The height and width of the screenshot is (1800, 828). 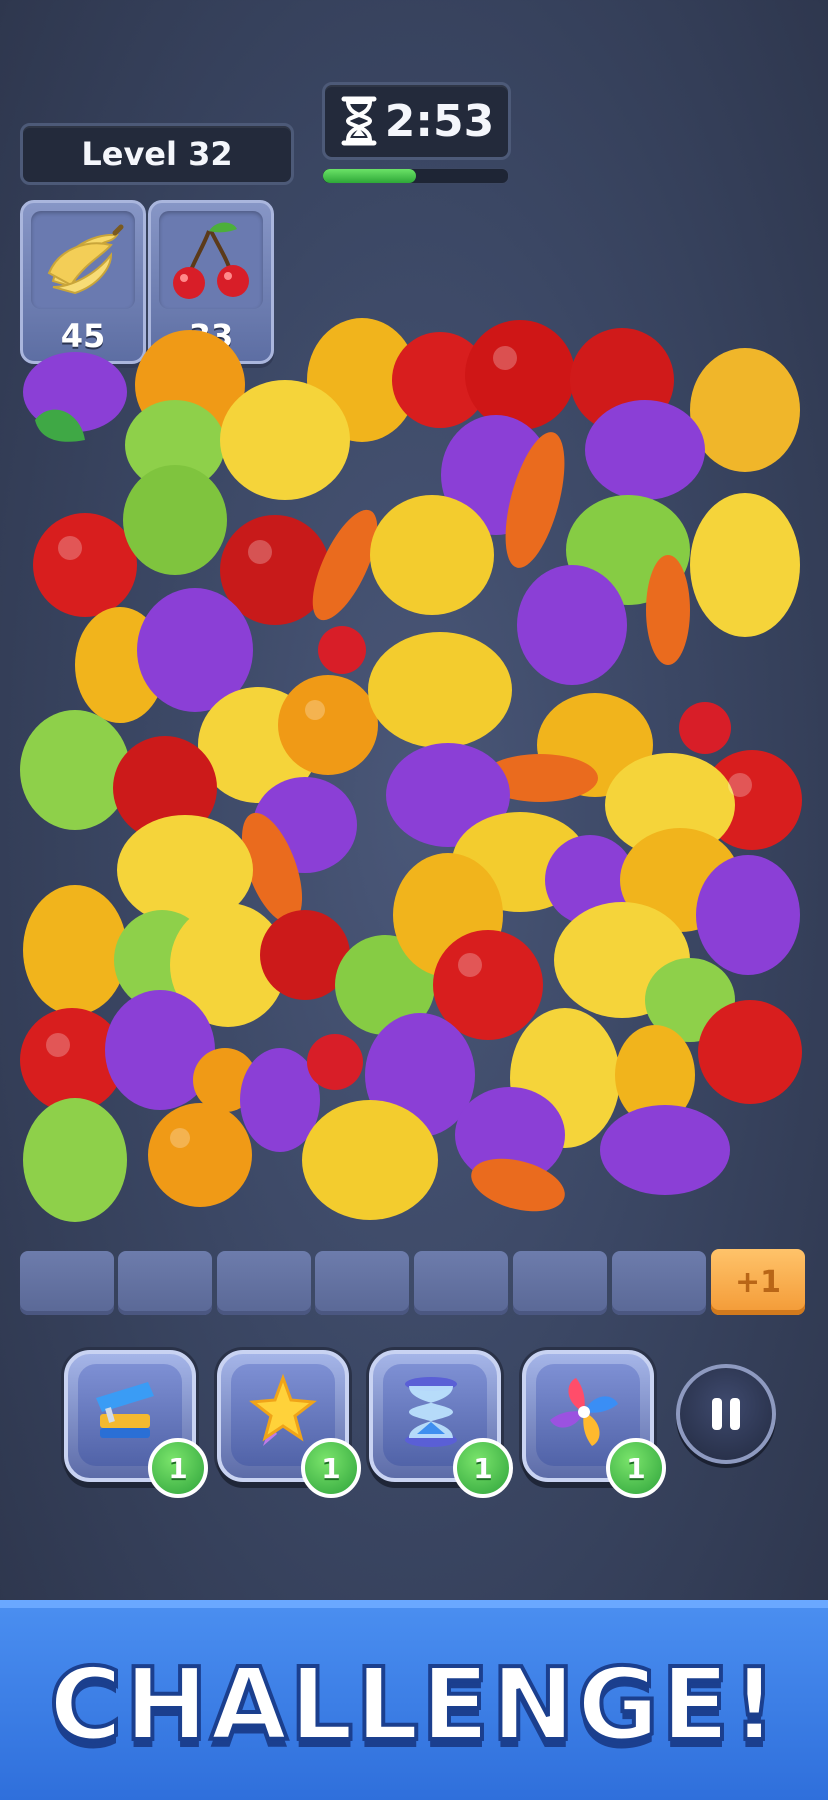 What do you see at coordinates (439, 121) in the screenshot?
I see `timer-text: 2:53` at bounding box center [439, 121].